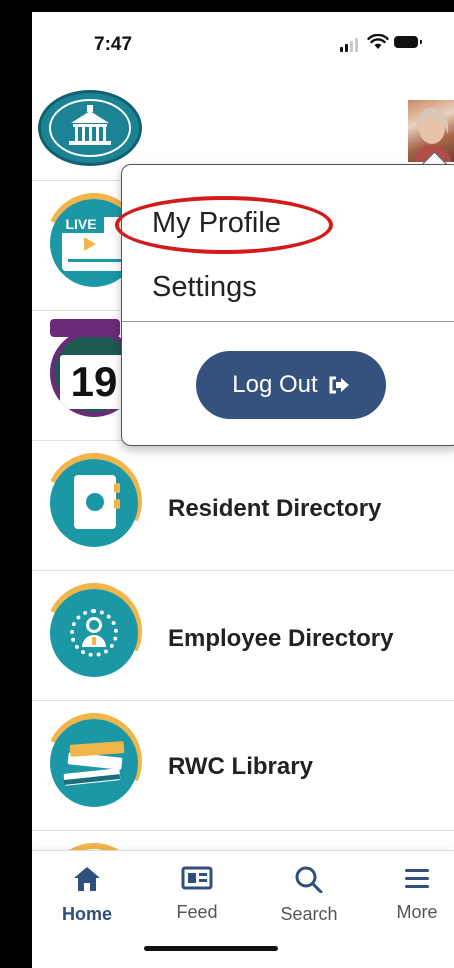 This screenshot has width=454, height=968. What do you see at coordinates (94, 633) in the screenshot?
I see `employee-badge-icon` at bounding box center [94, 633].